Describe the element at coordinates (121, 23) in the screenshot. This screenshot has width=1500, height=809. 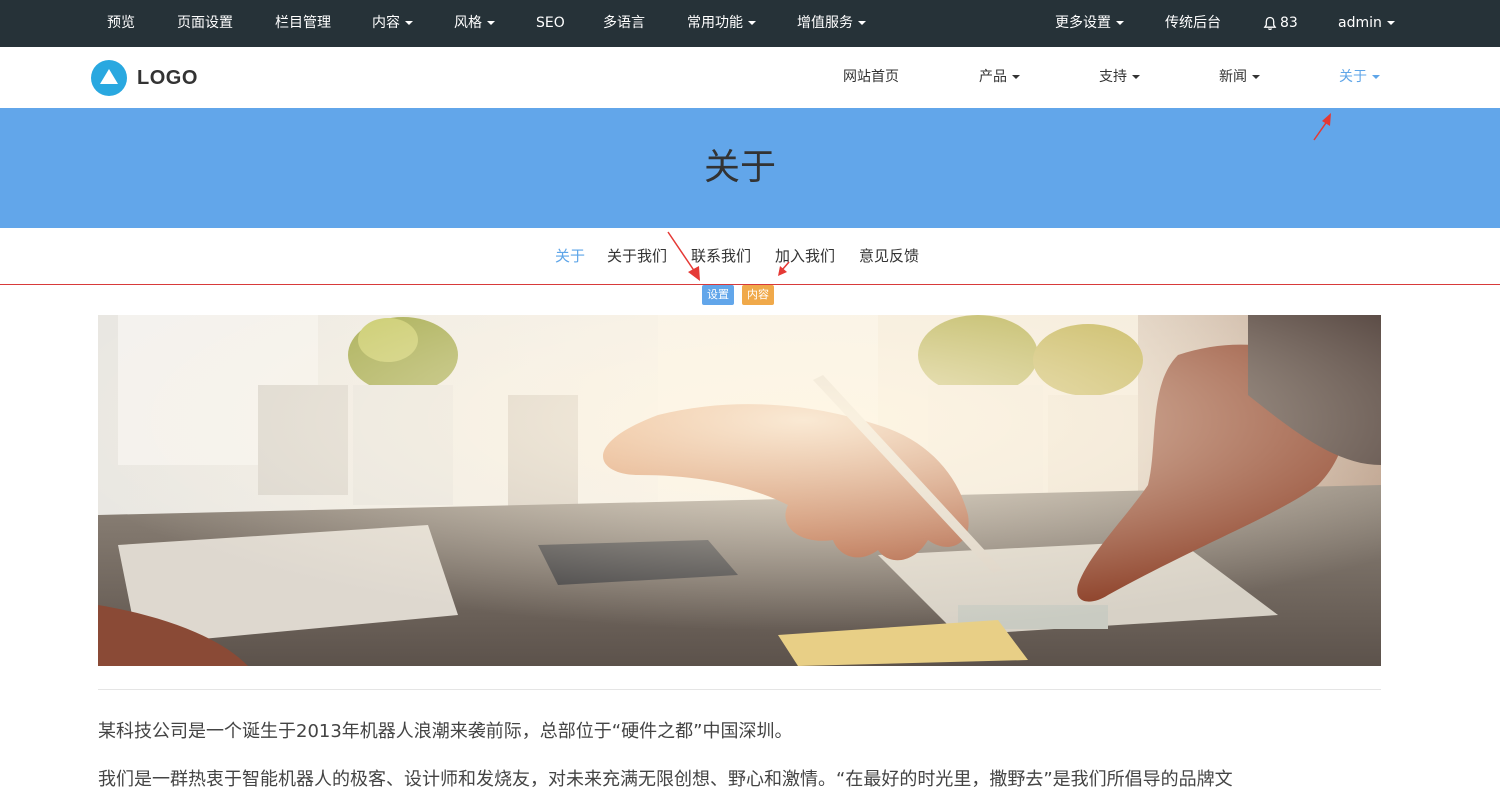
I see `preview-button: 预览` at that location.